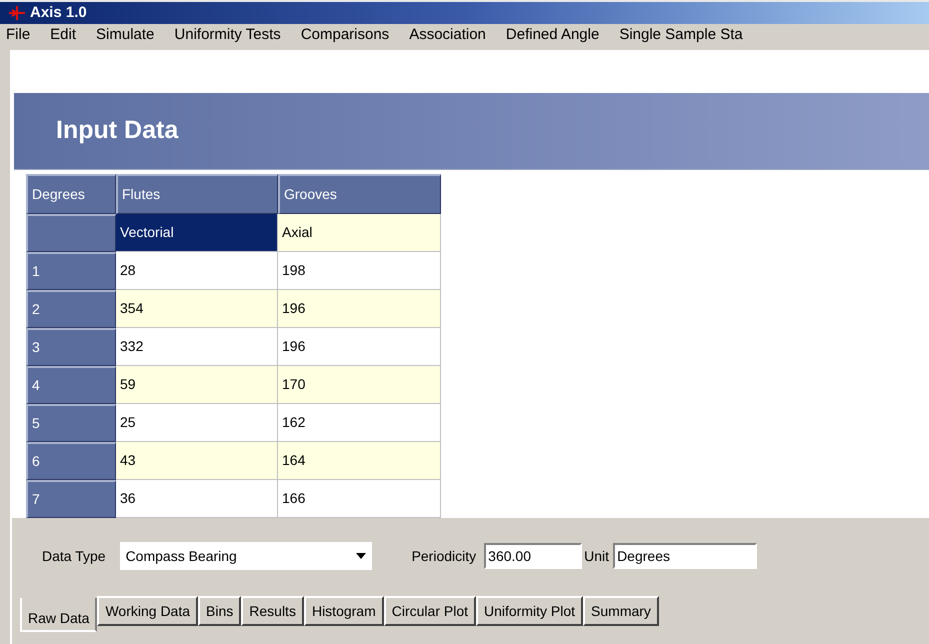 This screenshot has width=929, height=644. Describe the element at coordinates (685, 556) in the screenshot. I see `unit-field: Degrees` at that location.